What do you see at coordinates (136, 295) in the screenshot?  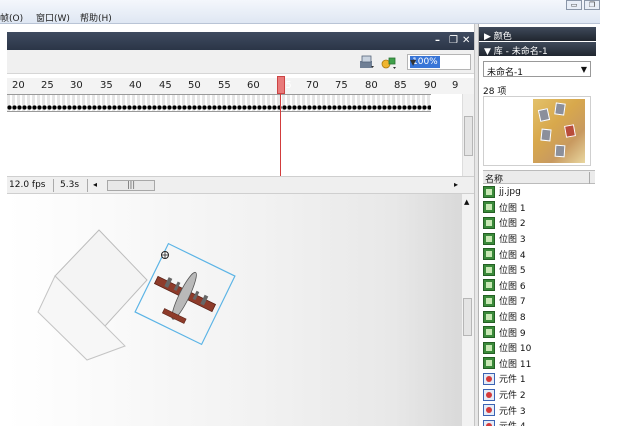 I see `stage-artwork` at bounding box center [136, 295].